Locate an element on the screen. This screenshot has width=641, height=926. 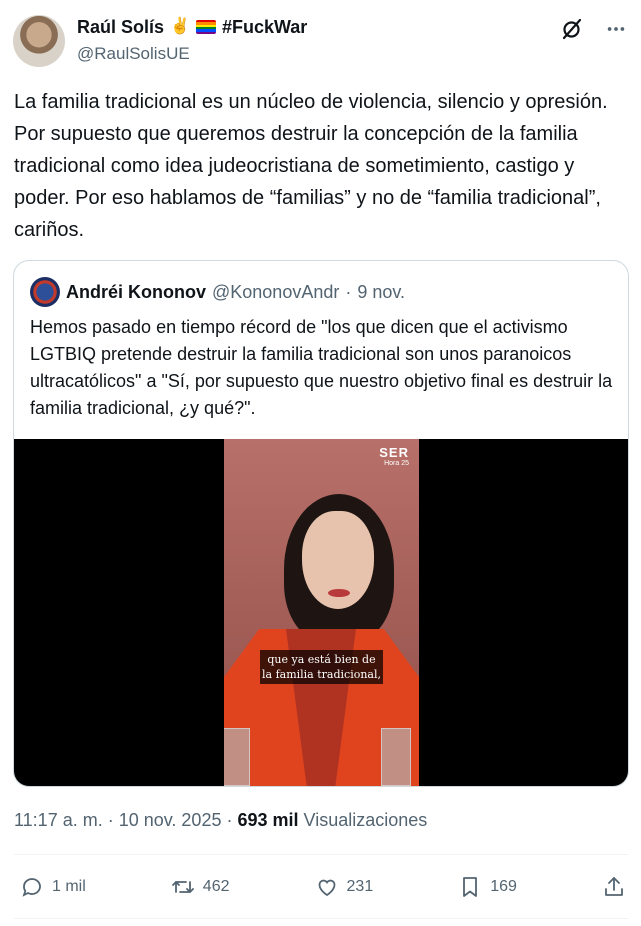
rainbow-flag-icon is located at coordinates (205, 27).